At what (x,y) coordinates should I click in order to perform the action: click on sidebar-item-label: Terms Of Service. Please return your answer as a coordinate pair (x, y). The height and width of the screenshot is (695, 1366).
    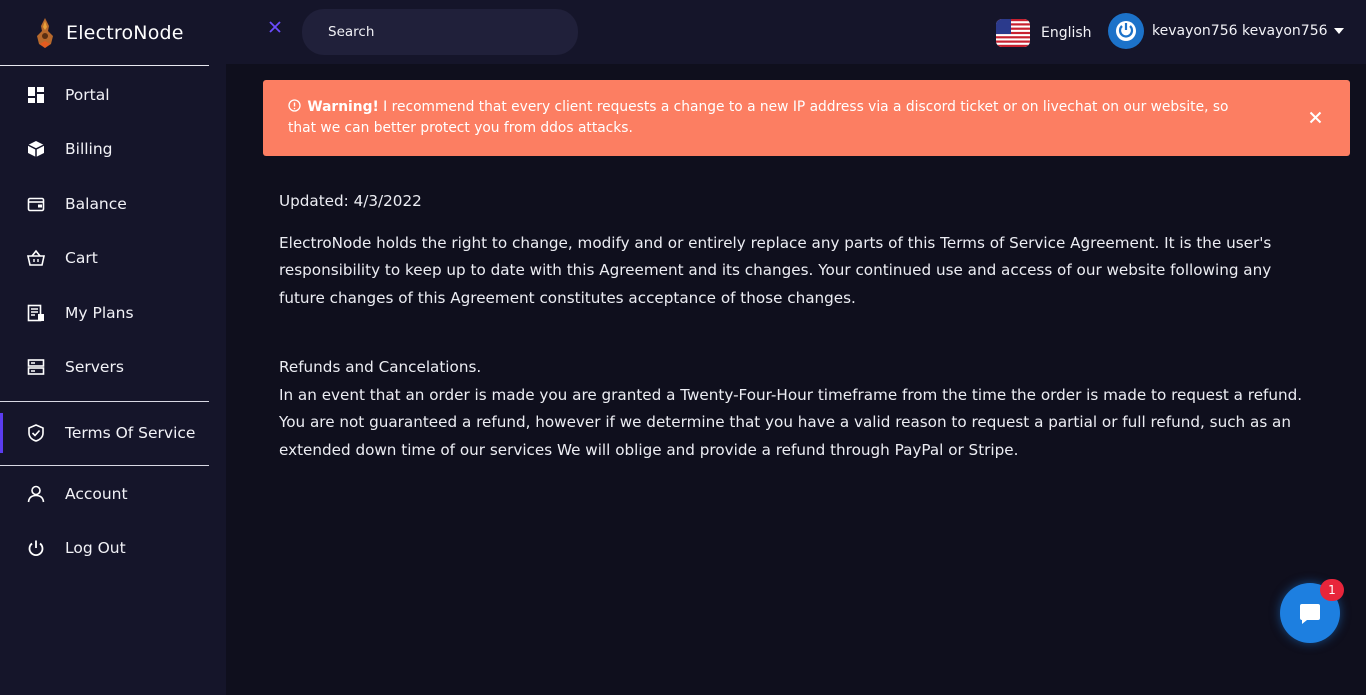
    Looking at the image, I should click on (130, 433).